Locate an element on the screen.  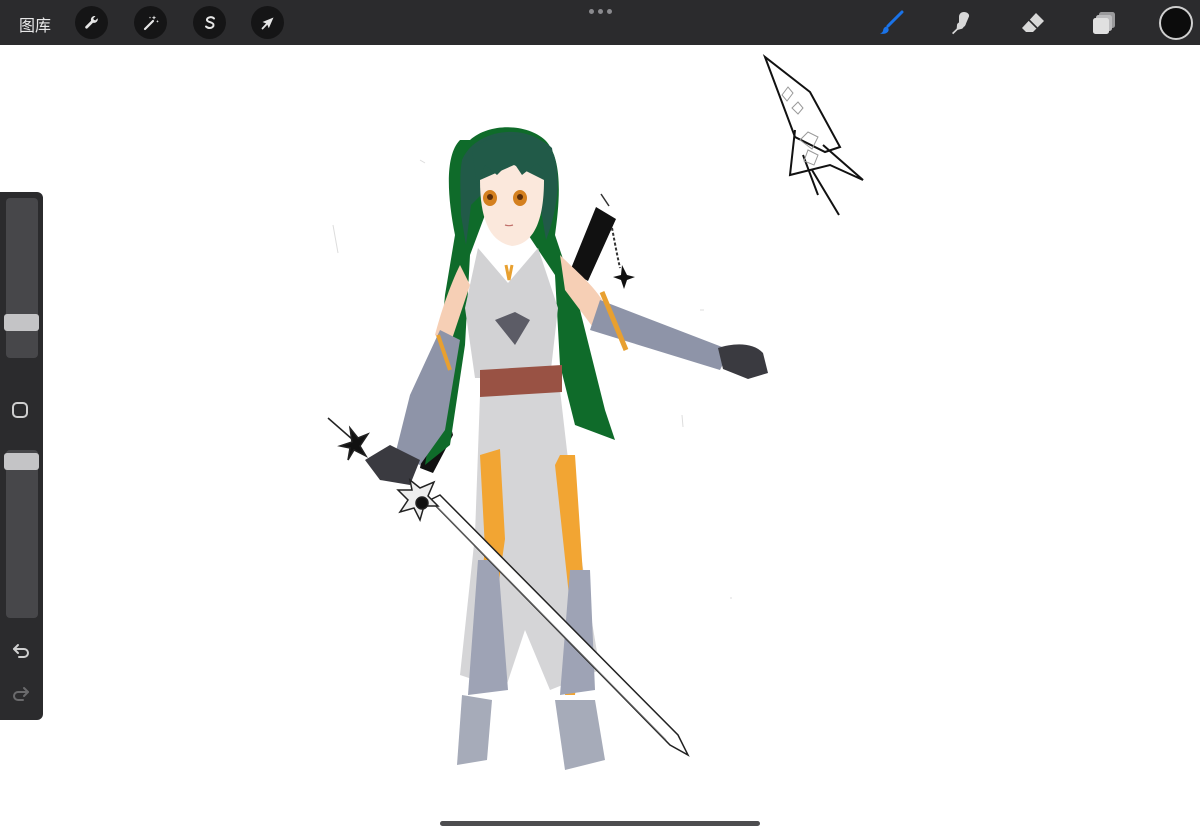
spear-sketch is located at coordinates (813, 135).